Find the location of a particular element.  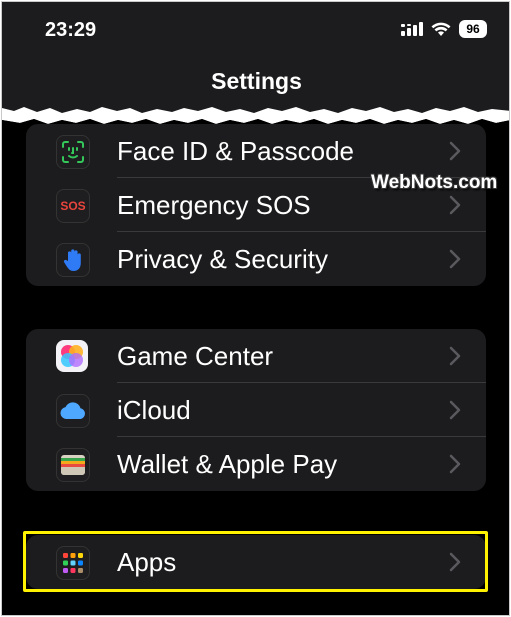

row-icloud: iCloud is located at coordinates (256, 410).